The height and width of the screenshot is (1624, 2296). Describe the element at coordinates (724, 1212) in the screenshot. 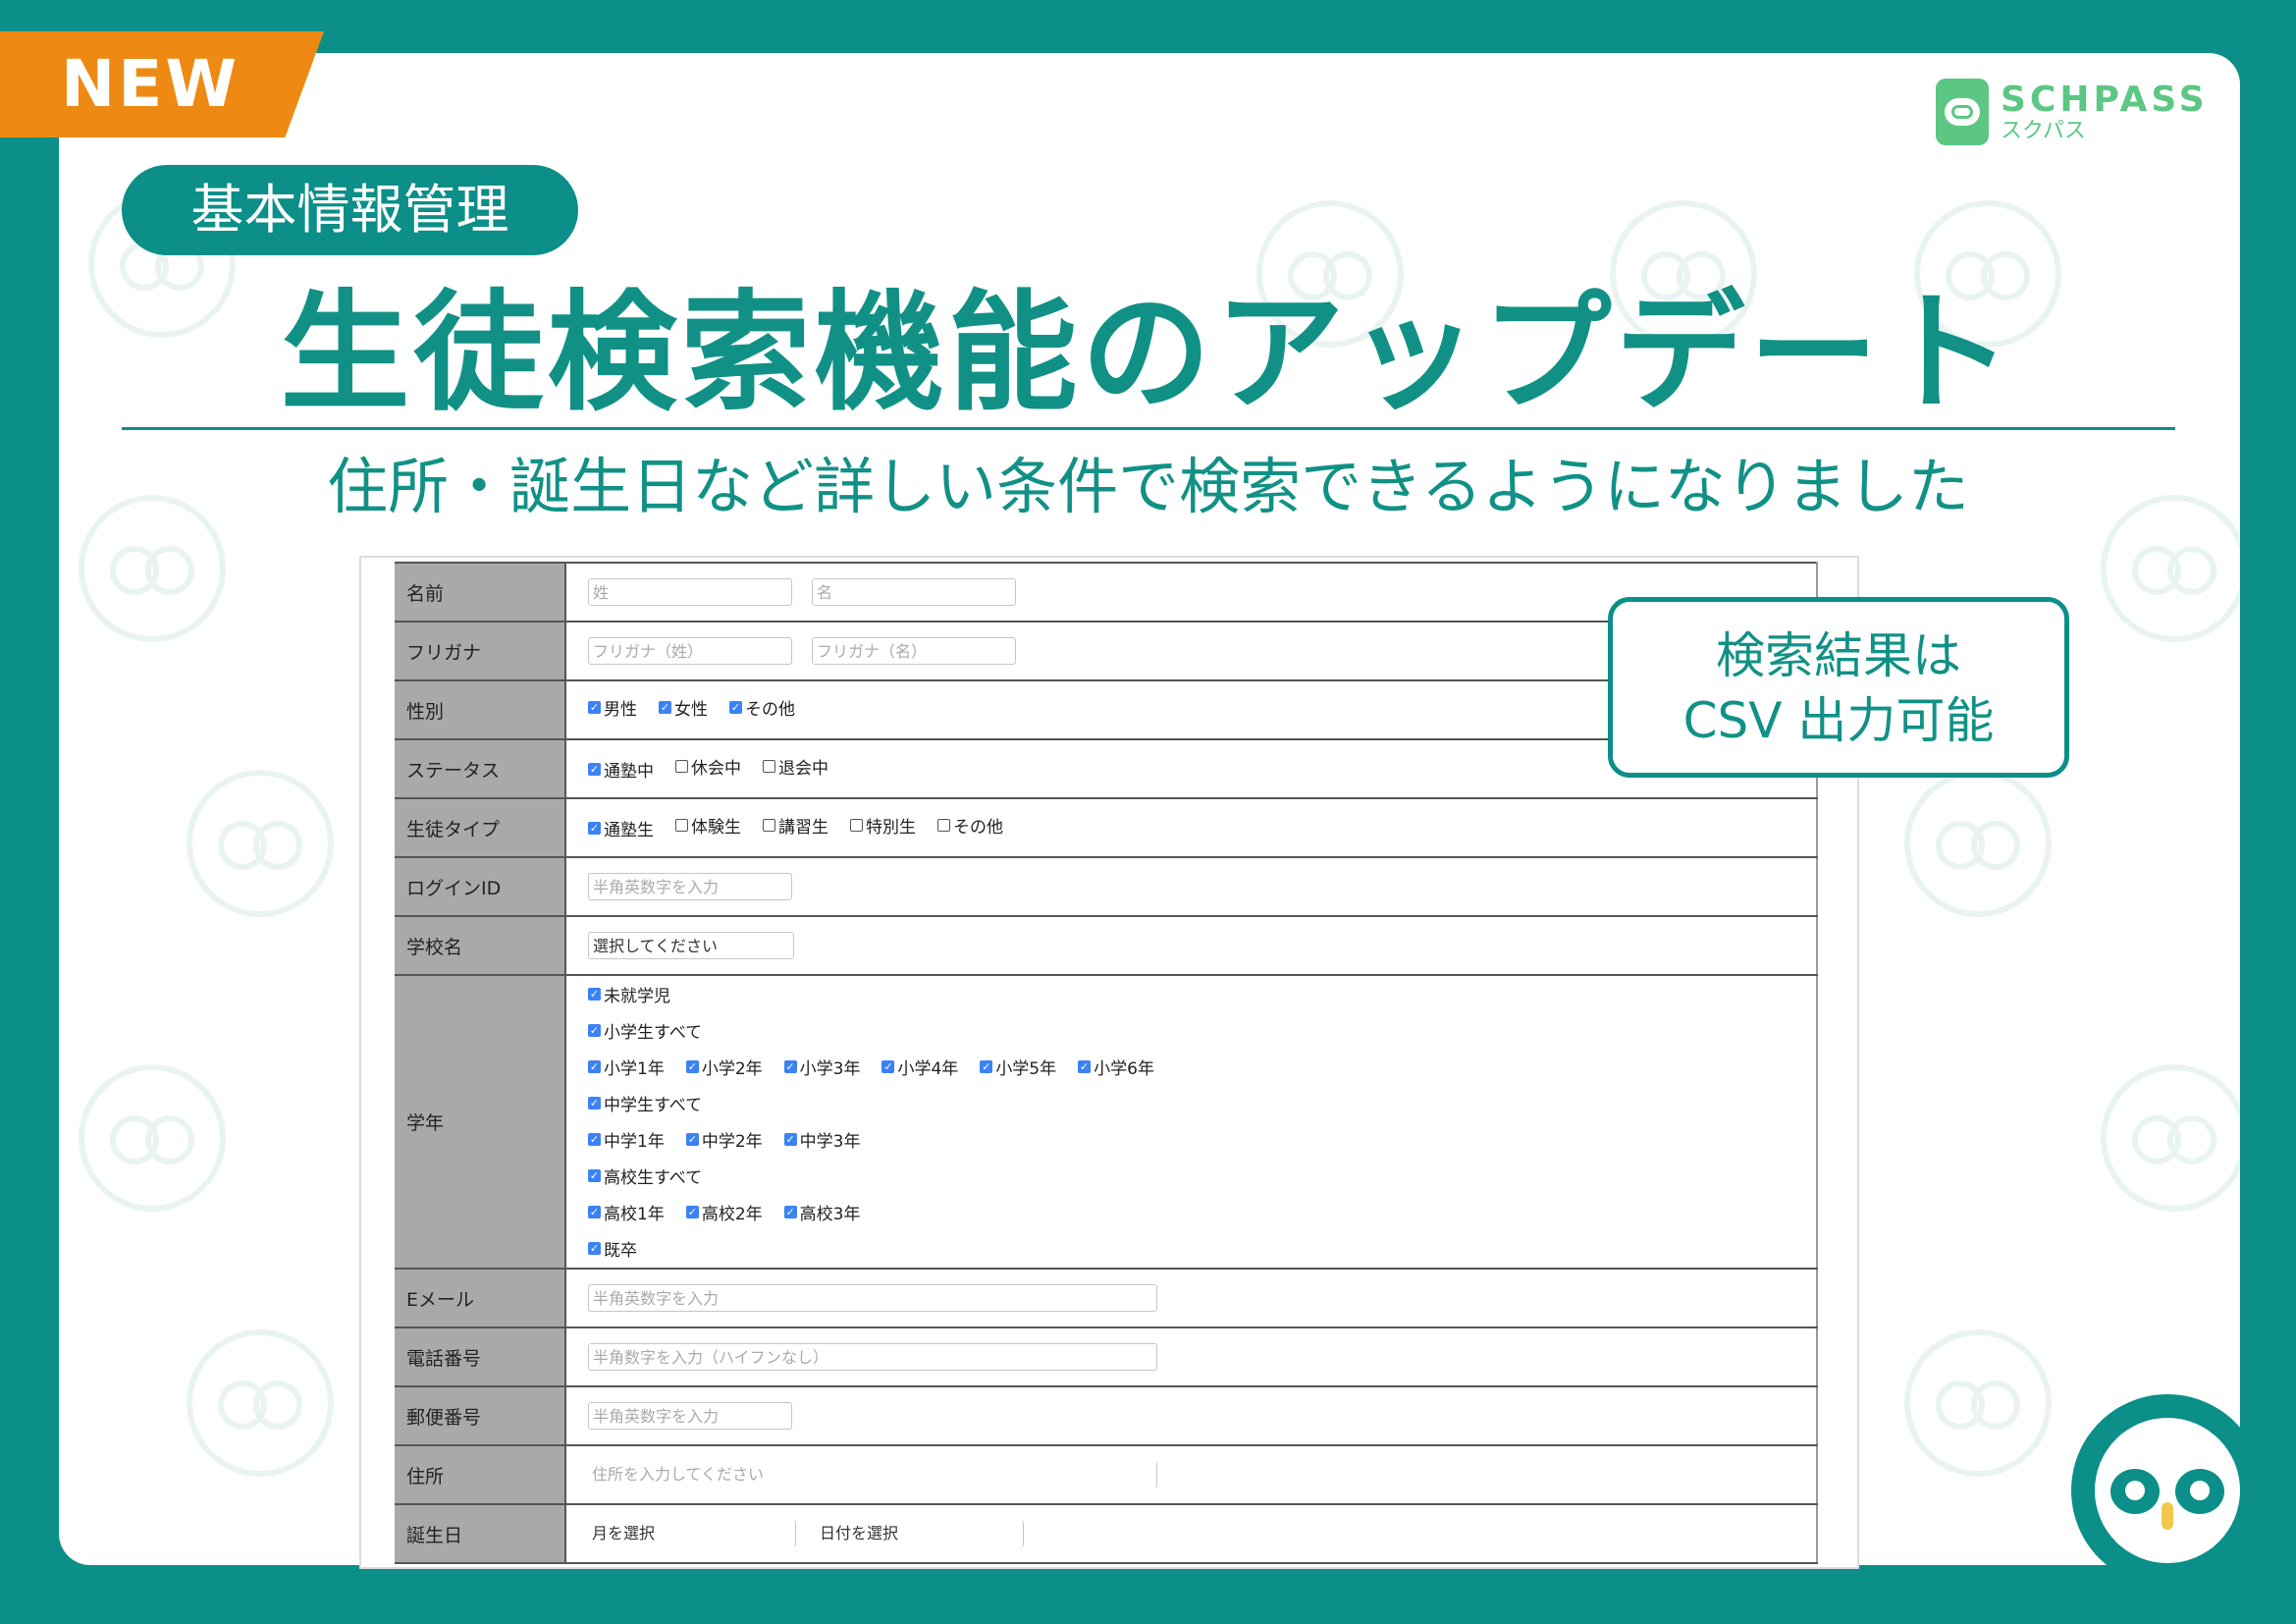

I see `grade-checkbox-high-school-2: ✓ 高校2年` at that location.